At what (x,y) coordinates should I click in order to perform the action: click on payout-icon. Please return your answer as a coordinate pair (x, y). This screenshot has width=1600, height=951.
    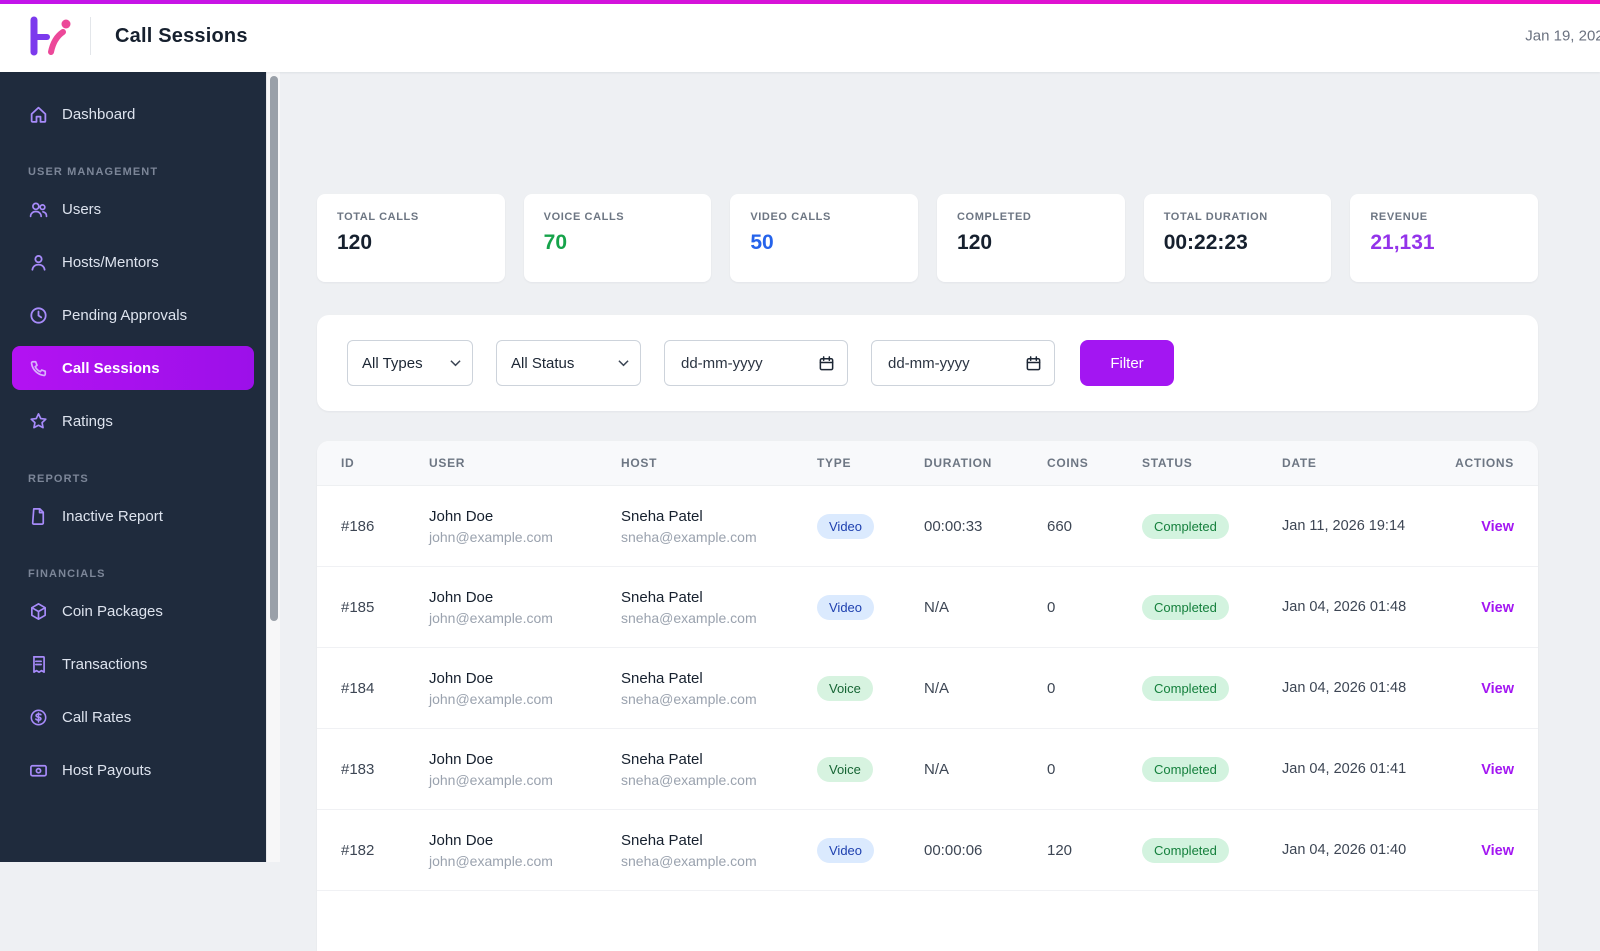
    Looking at the image, I should click on (38, 770).